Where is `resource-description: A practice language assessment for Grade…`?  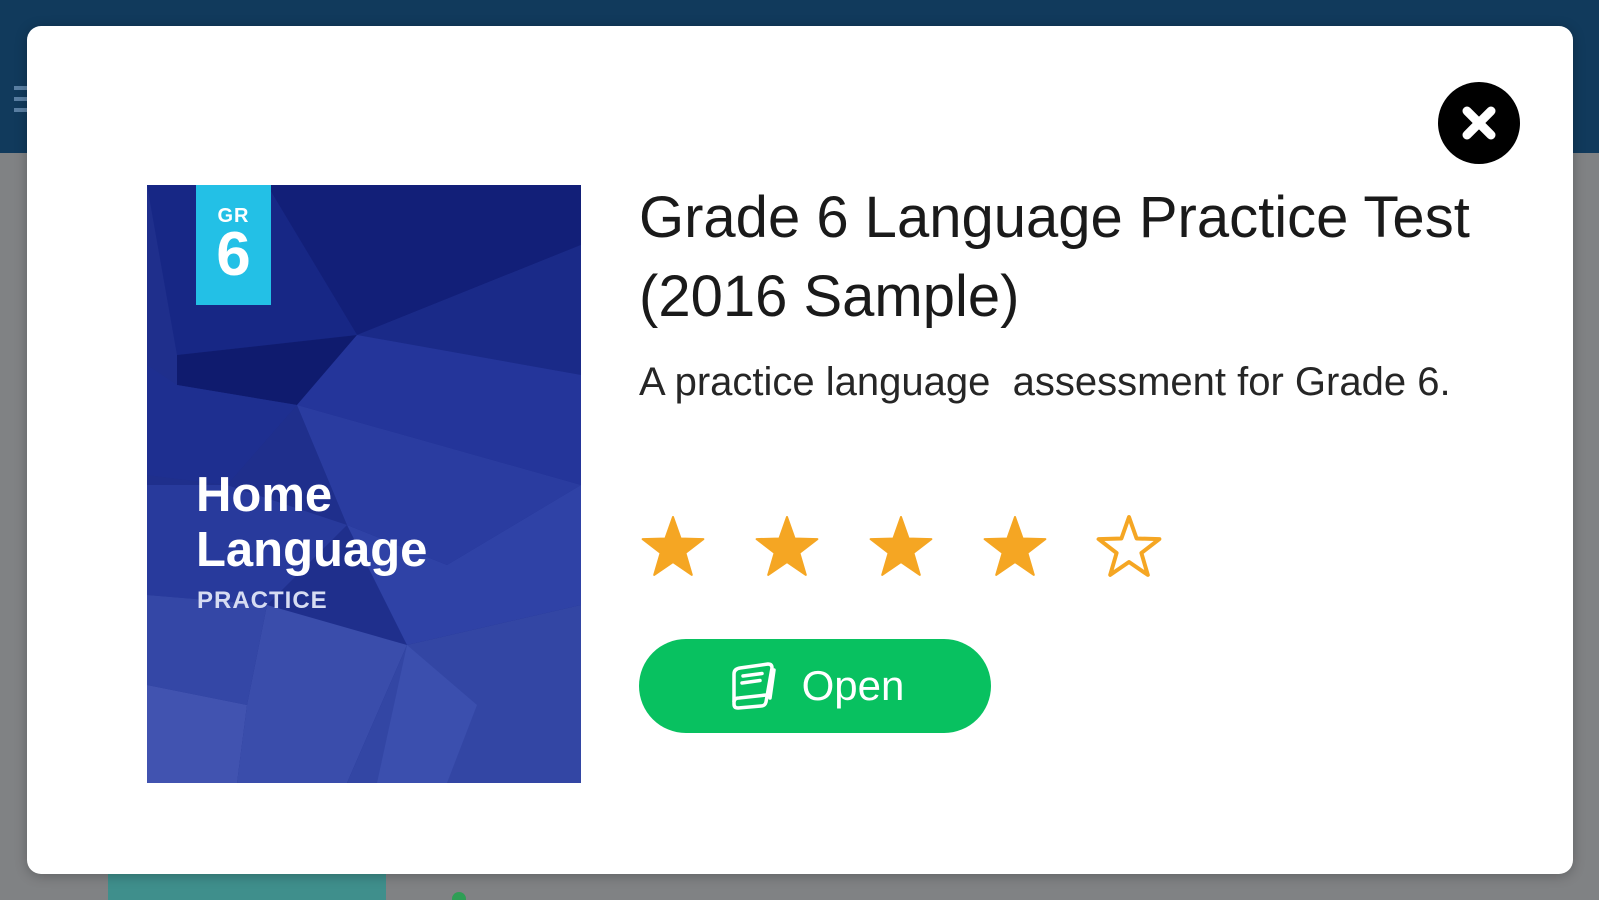 resource-description: A practice language assessment for Grade… is located at coordinates (1045, 382).